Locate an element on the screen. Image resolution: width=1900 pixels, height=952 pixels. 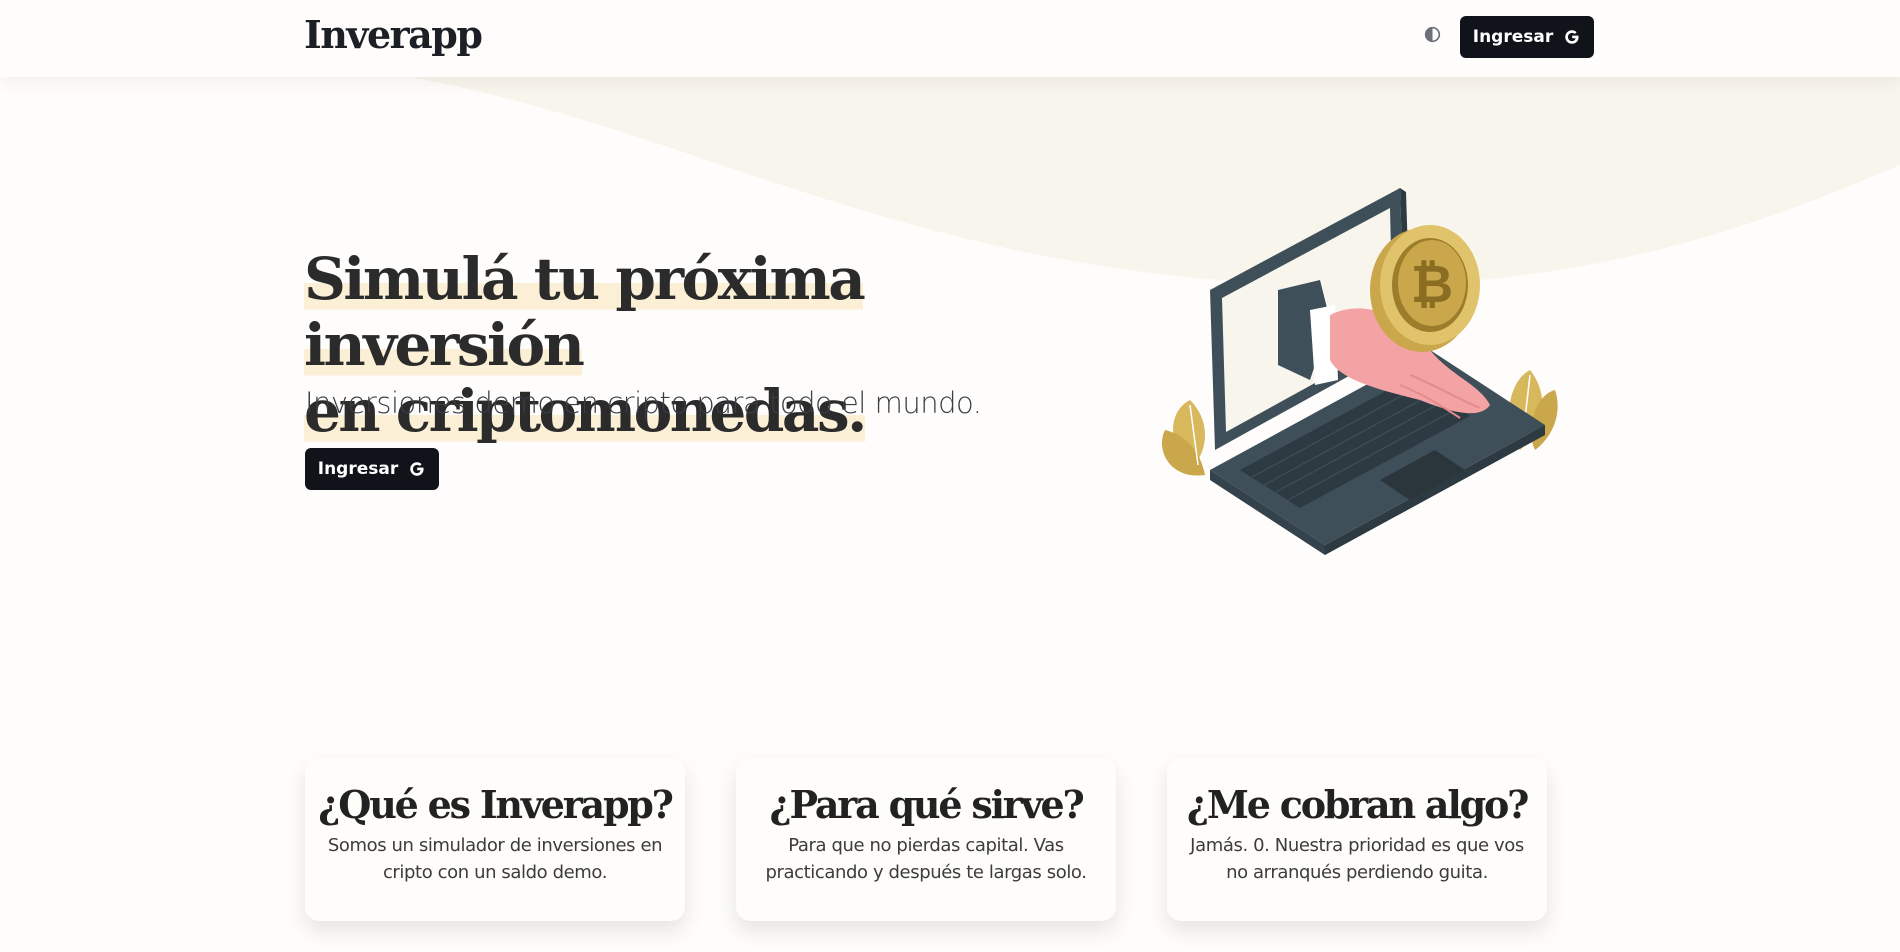
login-button-label: Ingresar is located at coordinates (1513, 37).